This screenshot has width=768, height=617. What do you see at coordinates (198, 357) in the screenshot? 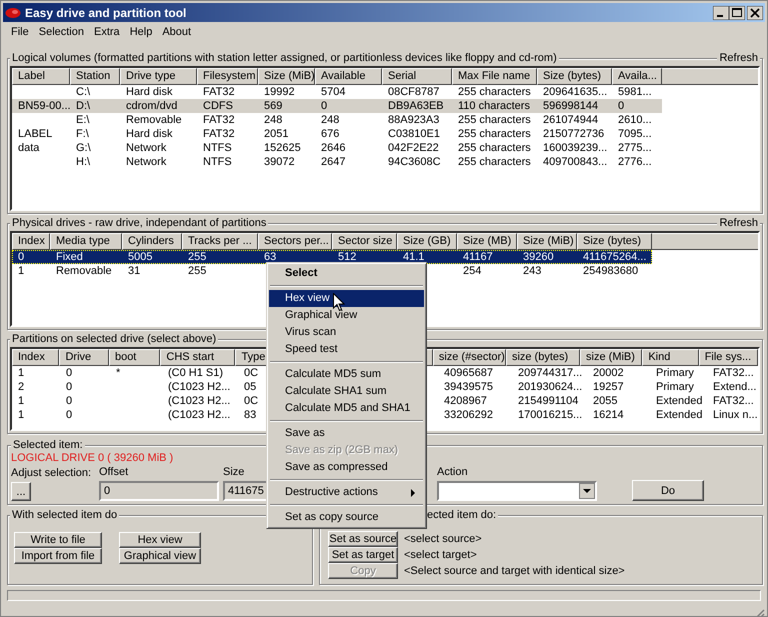
I see `column-header: CHS start` at bounding box center [198, 357].